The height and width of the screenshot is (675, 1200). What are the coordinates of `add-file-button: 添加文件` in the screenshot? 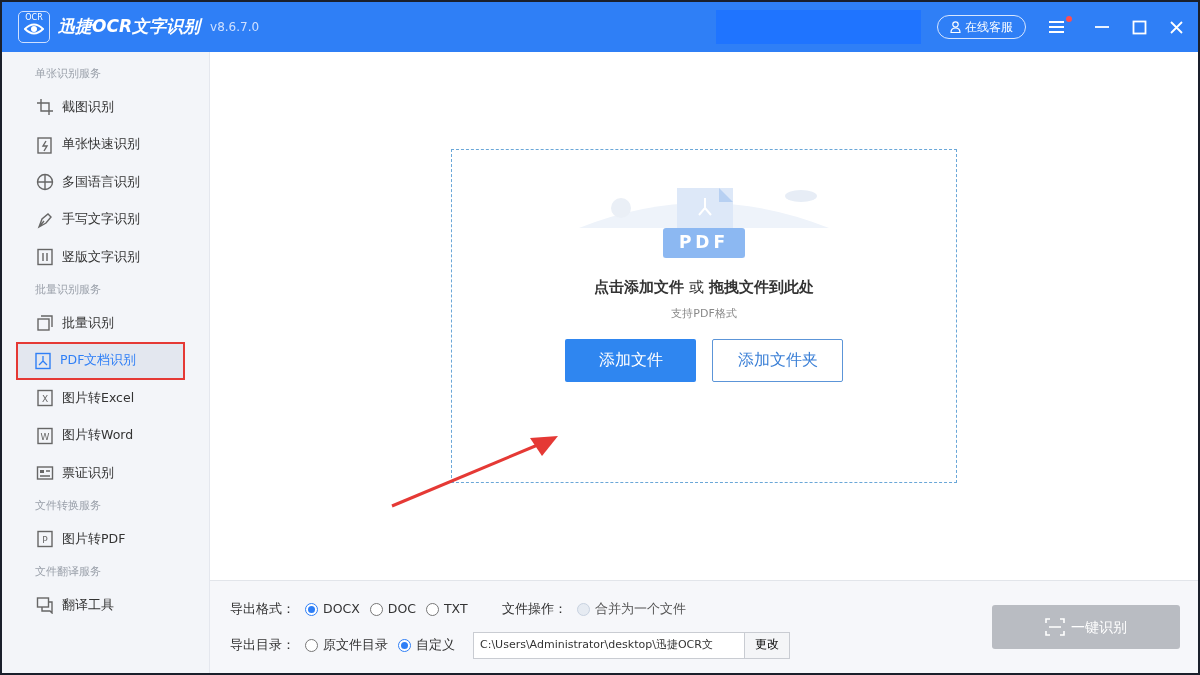 It's located at (630, 360).